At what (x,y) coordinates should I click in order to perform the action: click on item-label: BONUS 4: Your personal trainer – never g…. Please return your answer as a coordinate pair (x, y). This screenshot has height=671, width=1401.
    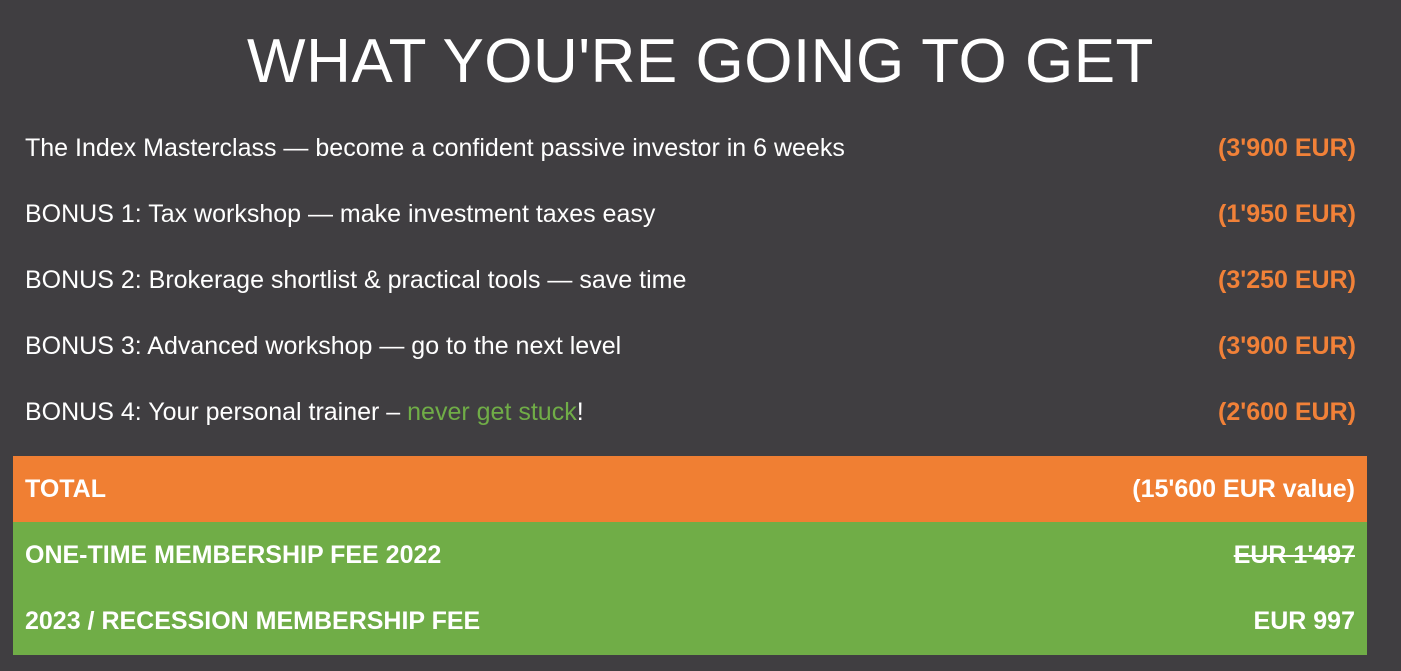
    Looking at the image, I should click on (304, 412).